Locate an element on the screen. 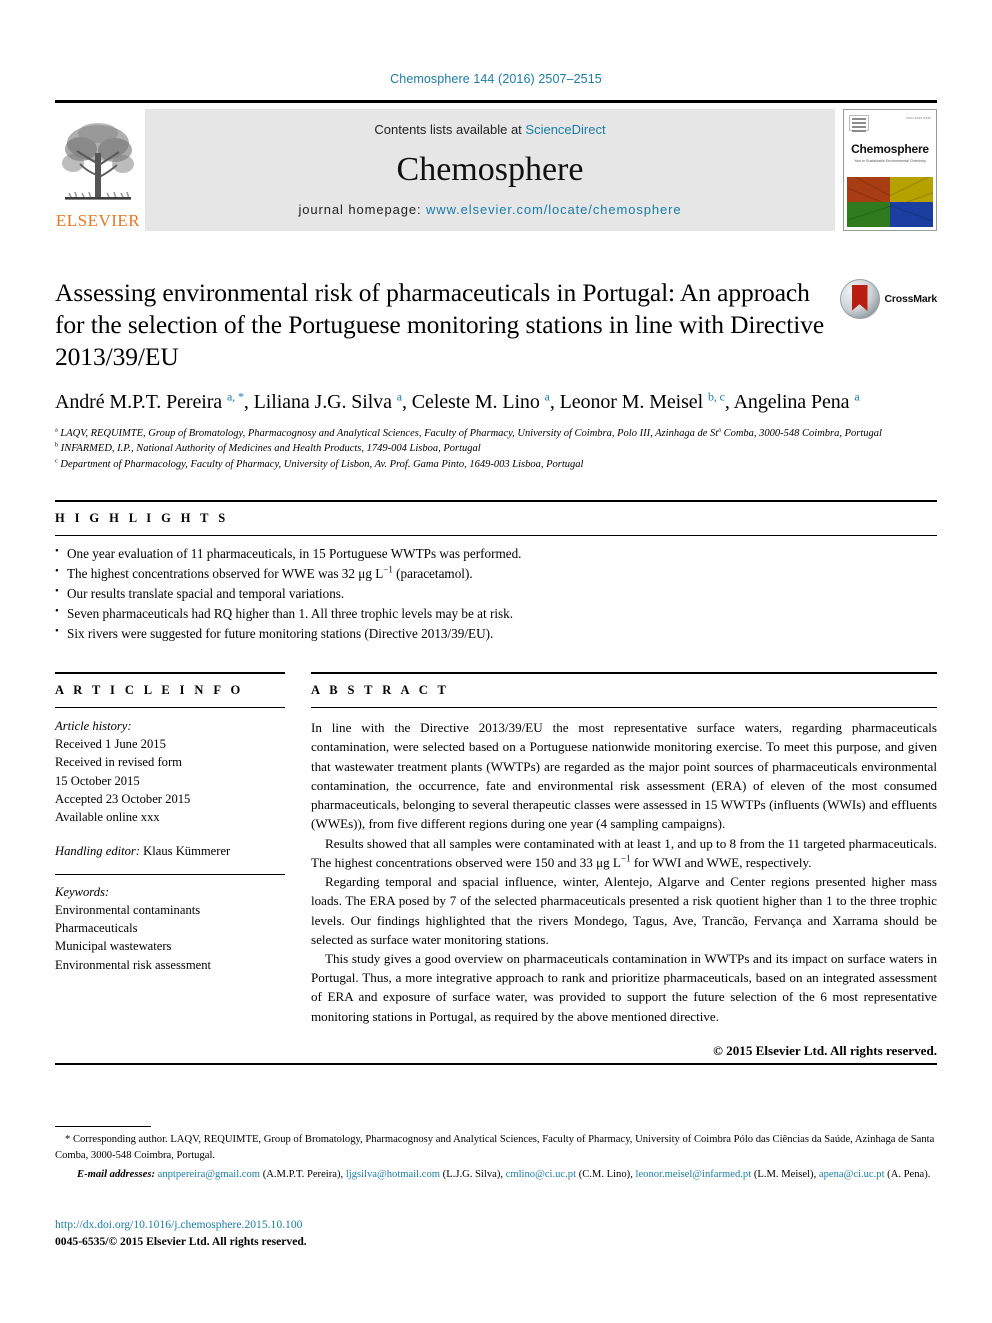 This screenshot has width=992, height=1323. history-accepted: Accepted 23 October 2015 is located at coordinates (123, 798).